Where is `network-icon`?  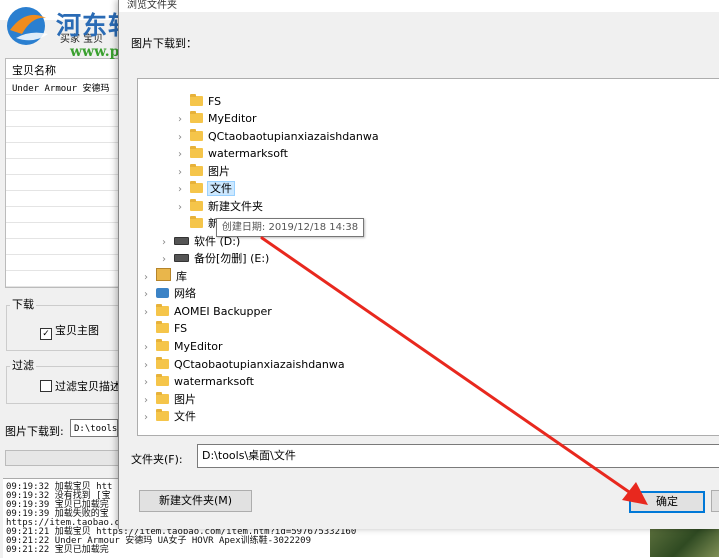
network-icon is located at coordinates (162, 293).